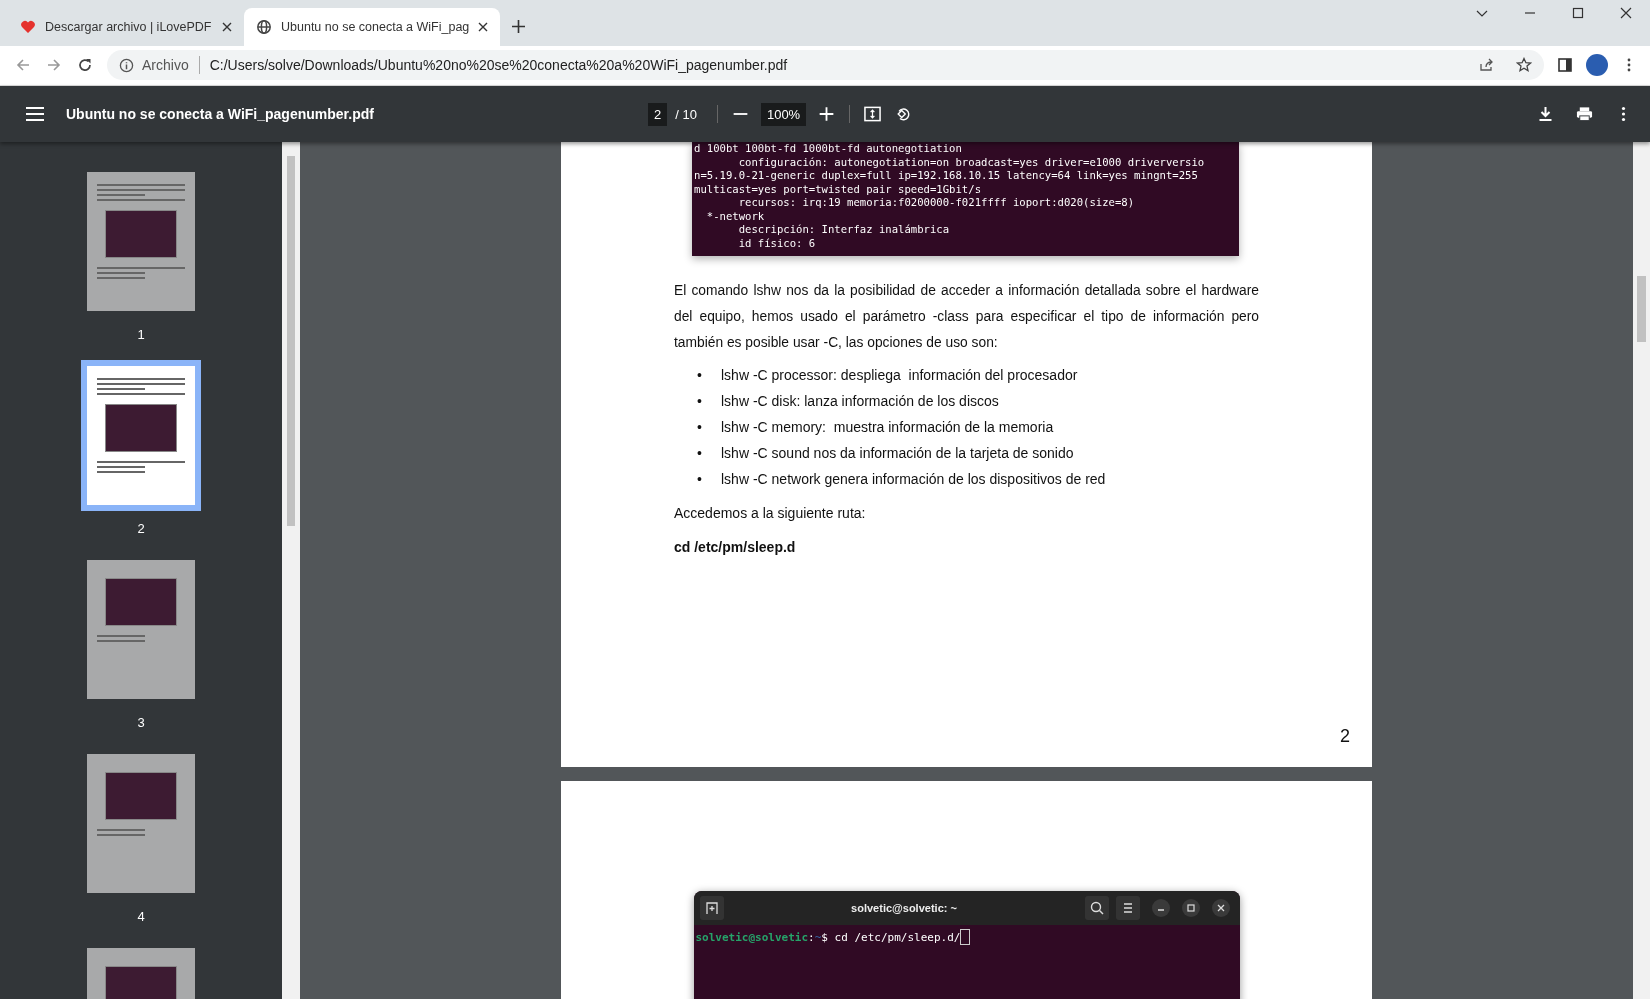  What do you see at coordinates (165, 65) in the screenshot?
I see `security-label: Archivo` at bounding box center [165, 65].